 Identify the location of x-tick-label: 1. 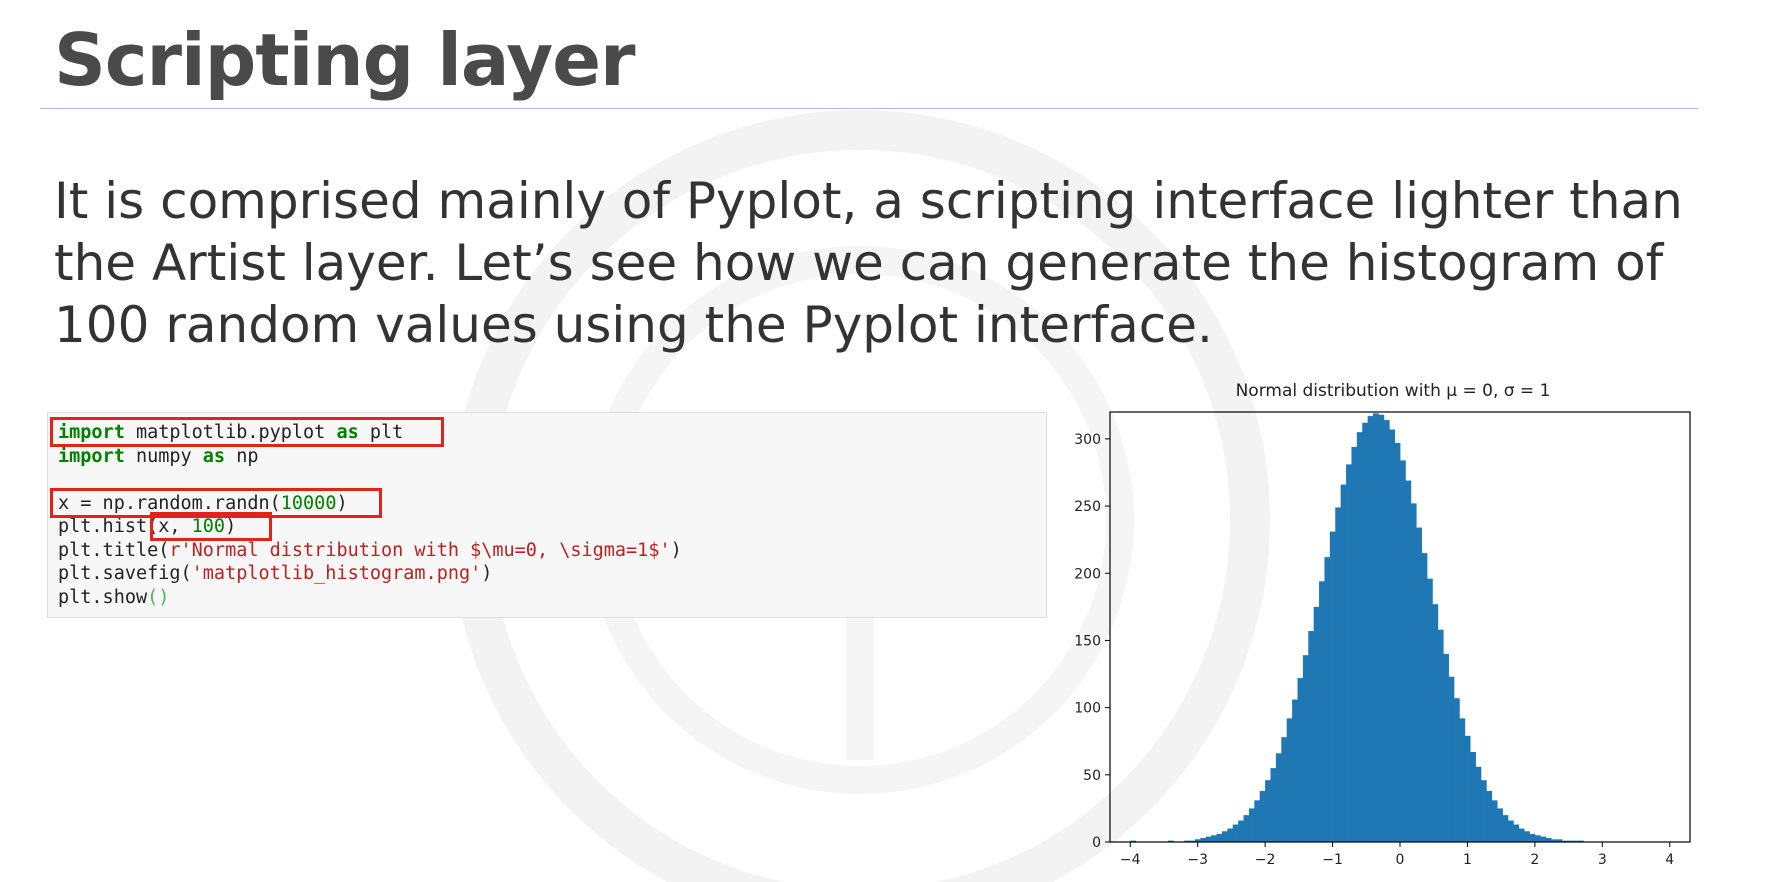
(1467, 860).